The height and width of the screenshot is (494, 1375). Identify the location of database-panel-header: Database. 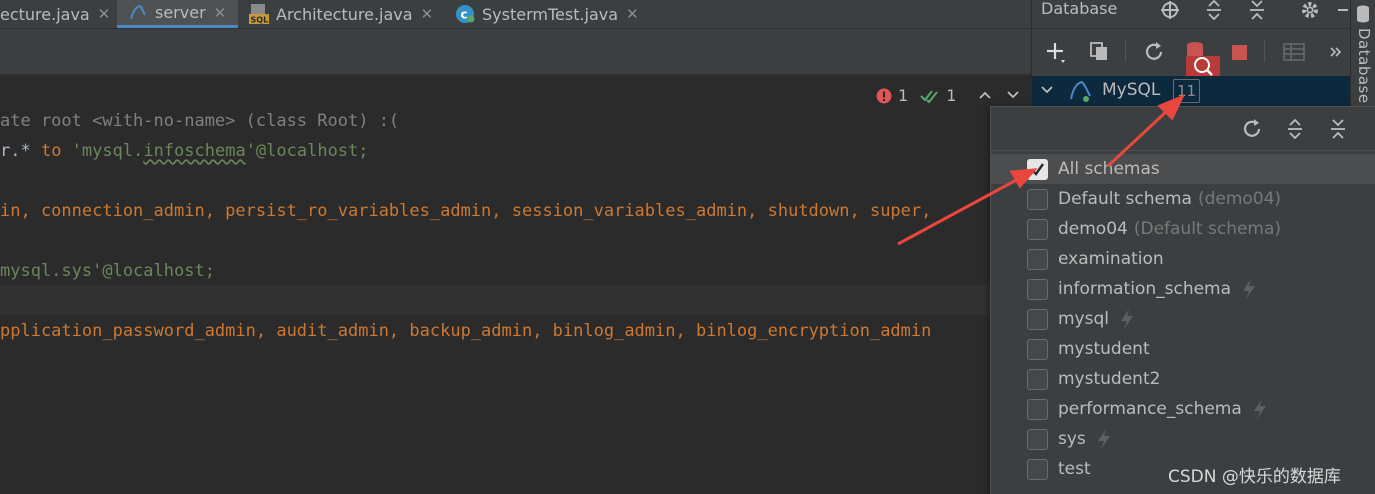
(1191, 14).